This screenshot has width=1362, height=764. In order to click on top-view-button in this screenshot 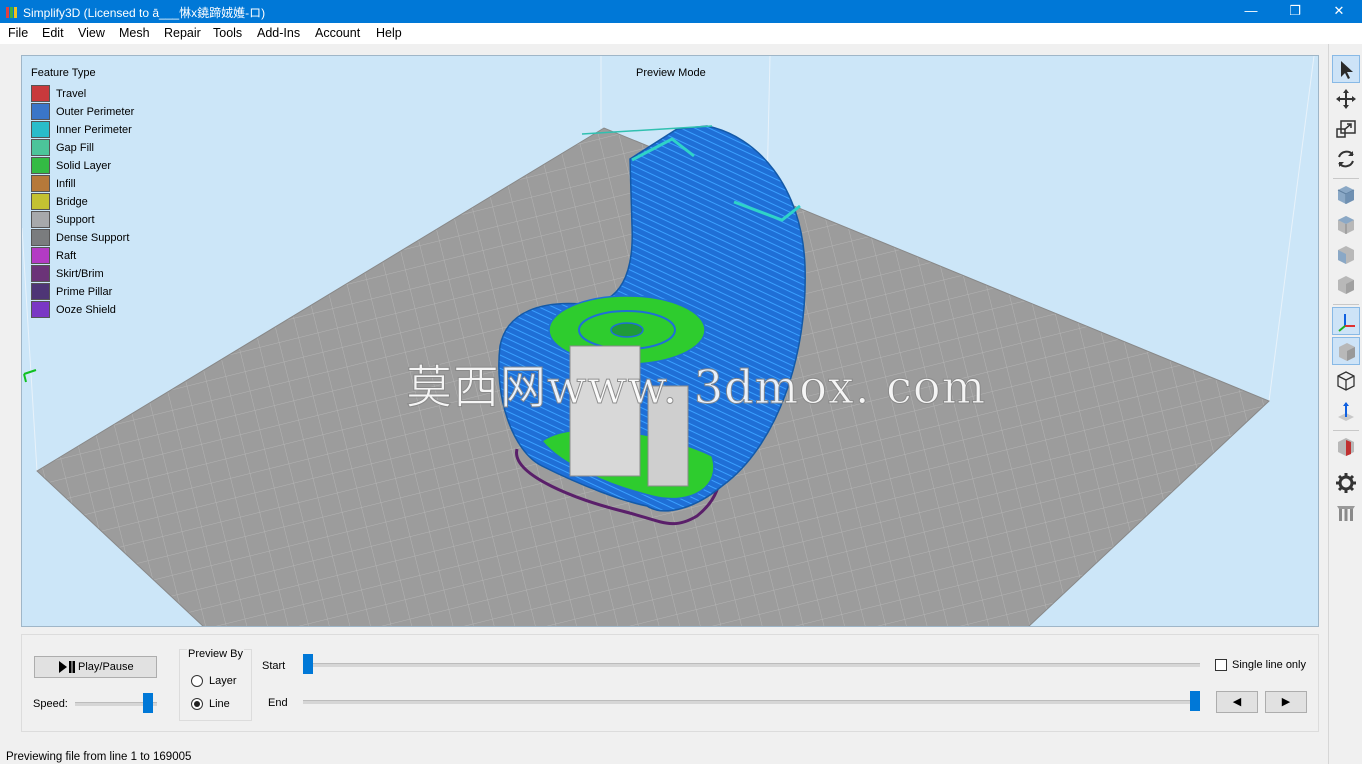, I will do `click(1346, 225)`.